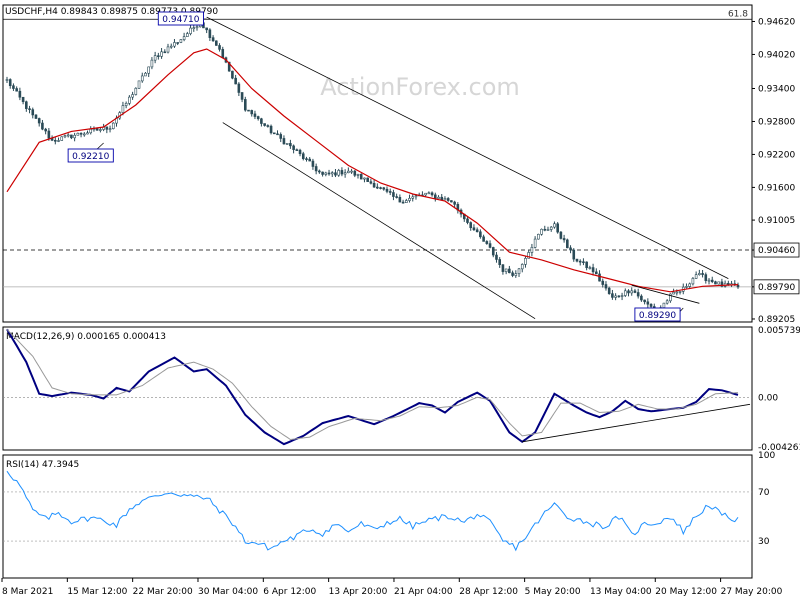  What do you see at coordinates (86, 337) in the screenshot?
I see `macd-label: MACD(12,26,9) 0.000165 0.000413` at bounding box center [86, 337].